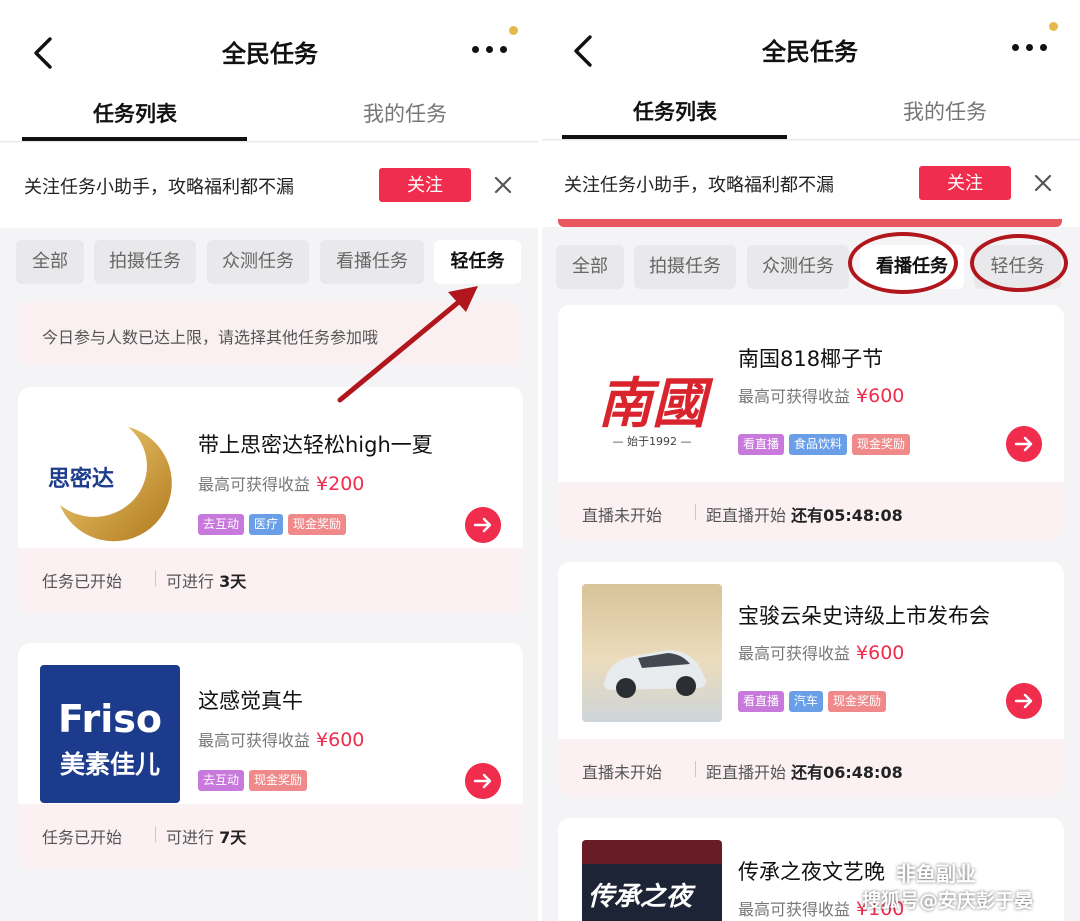  I want to click on card-footer: 直播未开始 距直播开始 还有05:48:08, so click(811, 511).